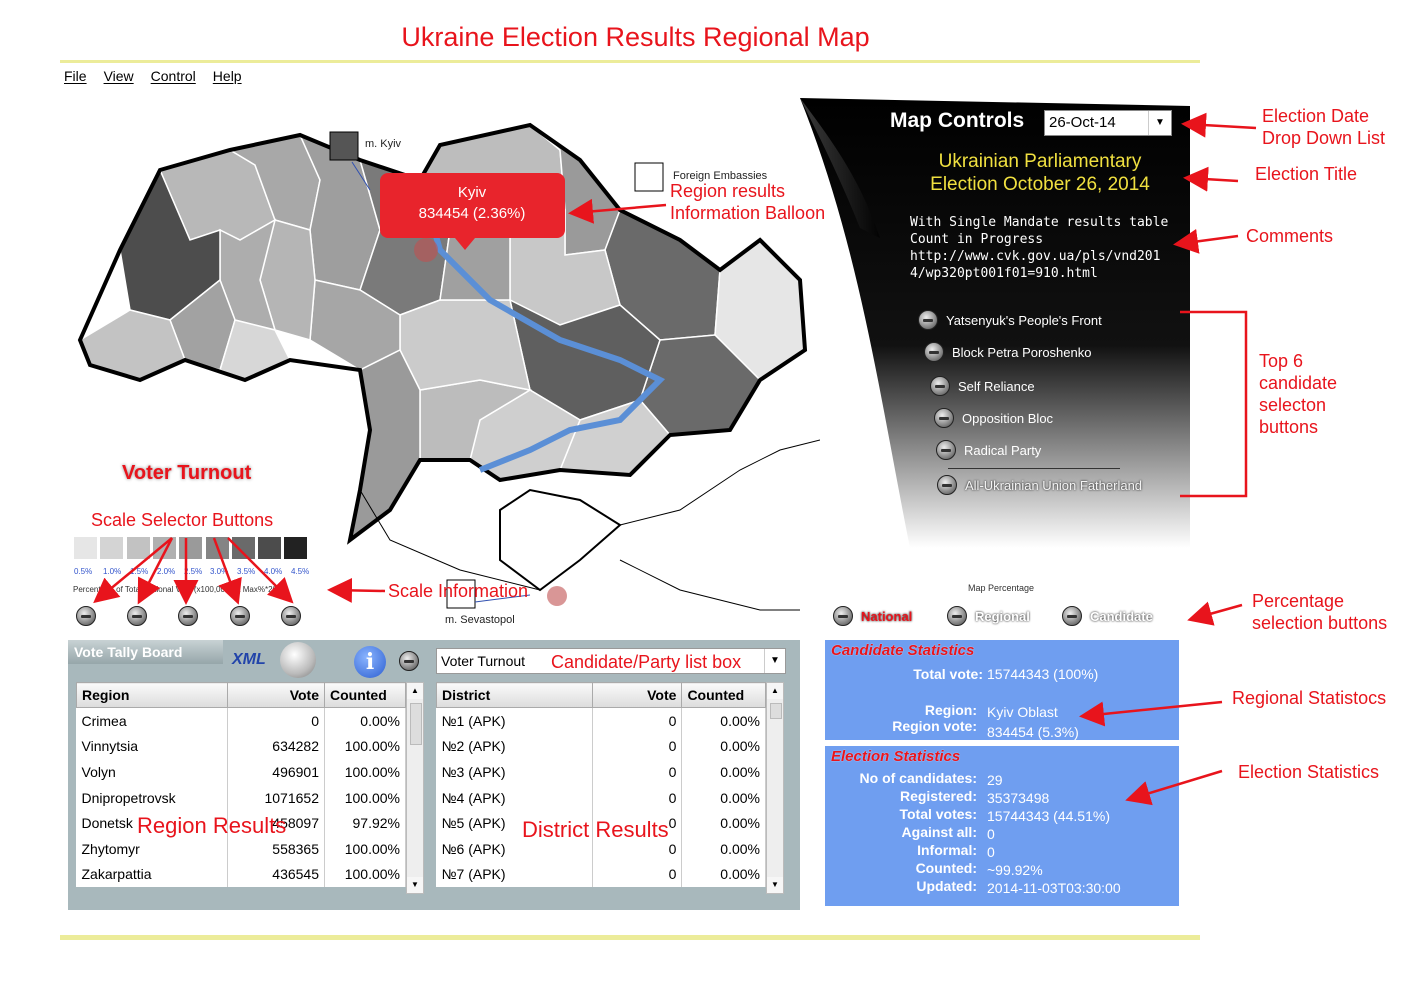 This screenshot has height=992, width=1403. Describe the element at coordinates (300, 571) in the screenshot. I see `scale-tick: 4.5%` at that location.